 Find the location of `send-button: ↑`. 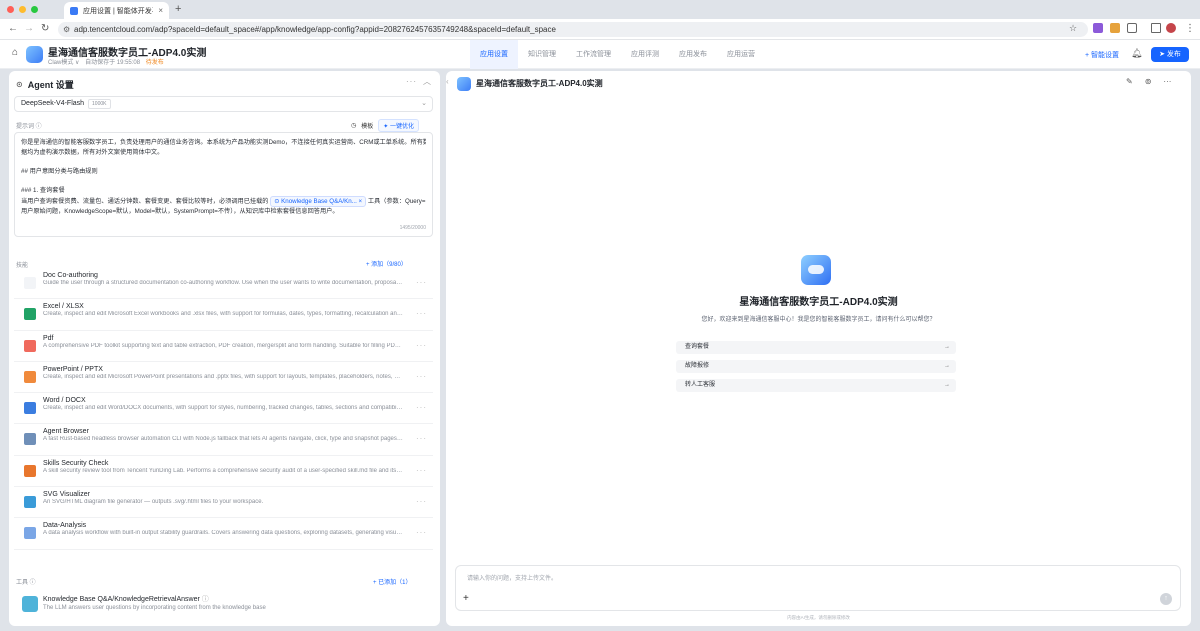

send-button: ↑ is located at coordinates (1166, 599).